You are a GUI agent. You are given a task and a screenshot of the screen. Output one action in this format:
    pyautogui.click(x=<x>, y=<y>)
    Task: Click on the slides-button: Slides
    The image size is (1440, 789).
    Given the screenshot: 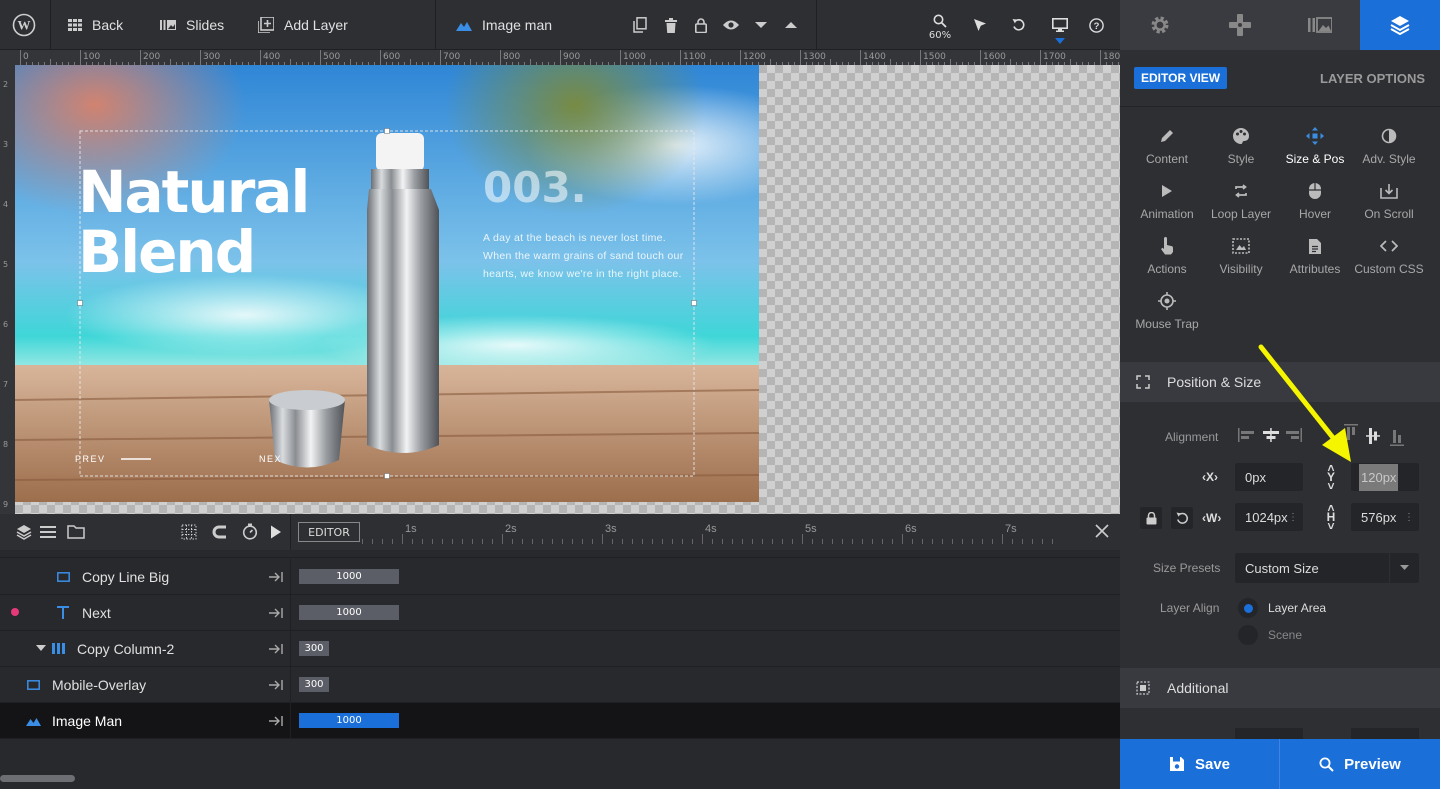 What is the action you would take?
    pyautogui.click(x=192, y=25)
    